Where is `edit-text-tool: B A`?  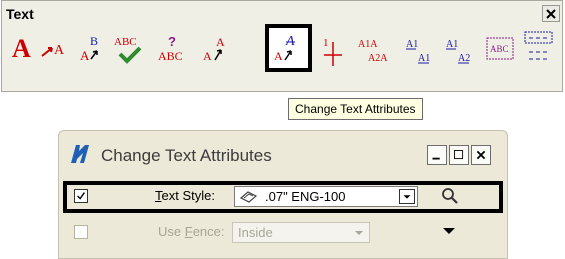 edit-text-tool: B A is located at coordinates (92, 48).